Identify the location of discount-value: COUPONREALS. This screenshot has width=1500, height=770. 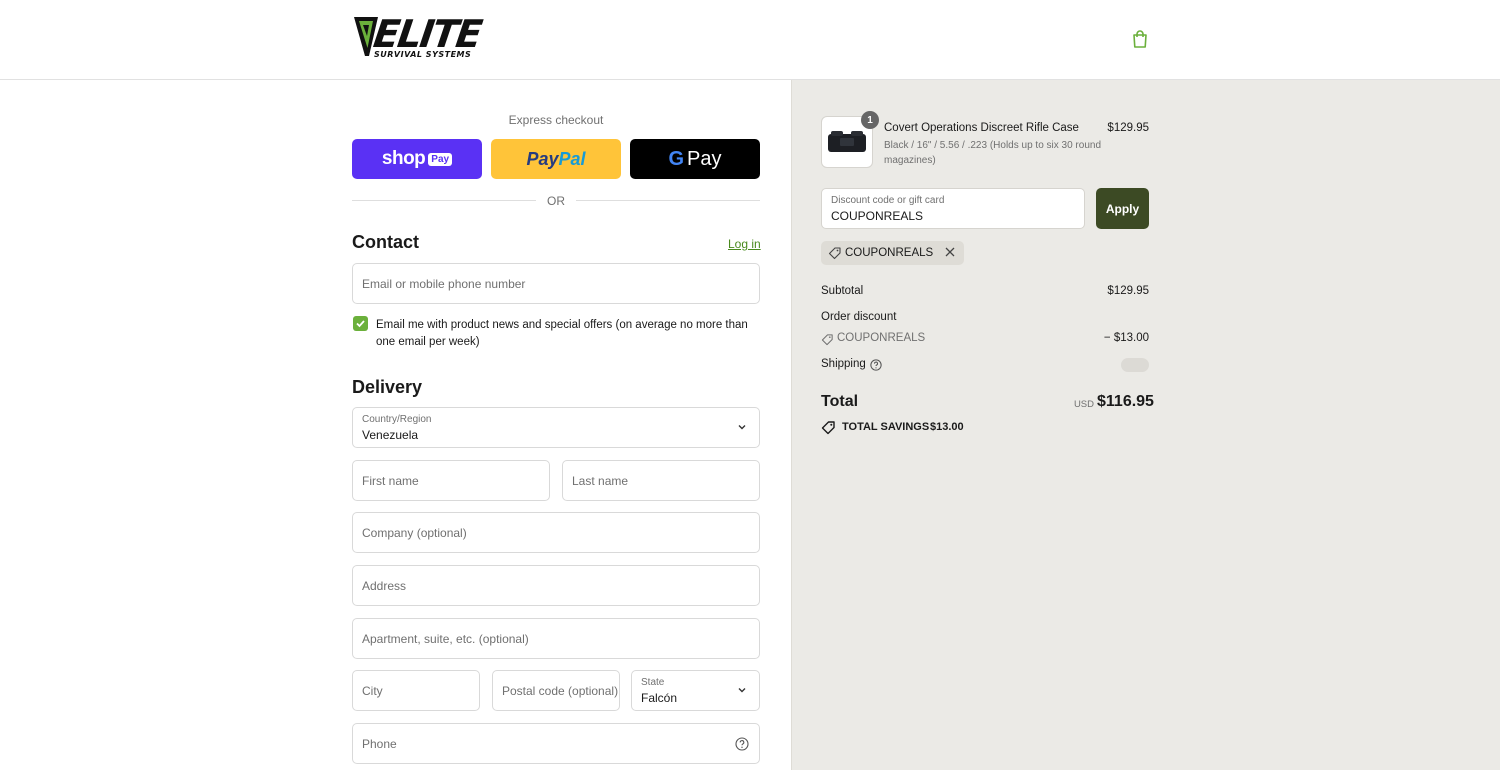
(877, 216).